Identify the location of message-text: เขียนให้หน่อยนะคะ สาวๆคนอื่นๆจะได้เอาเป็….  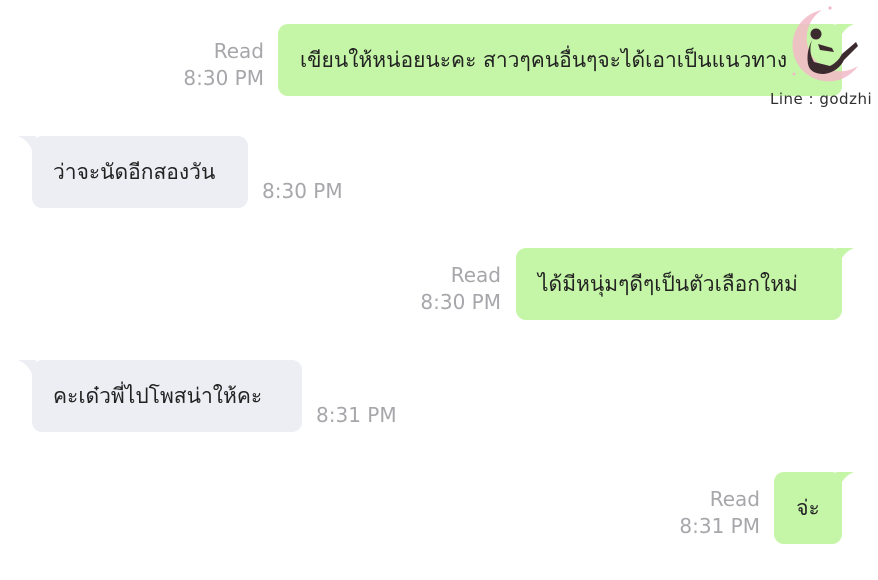
(544, 59).